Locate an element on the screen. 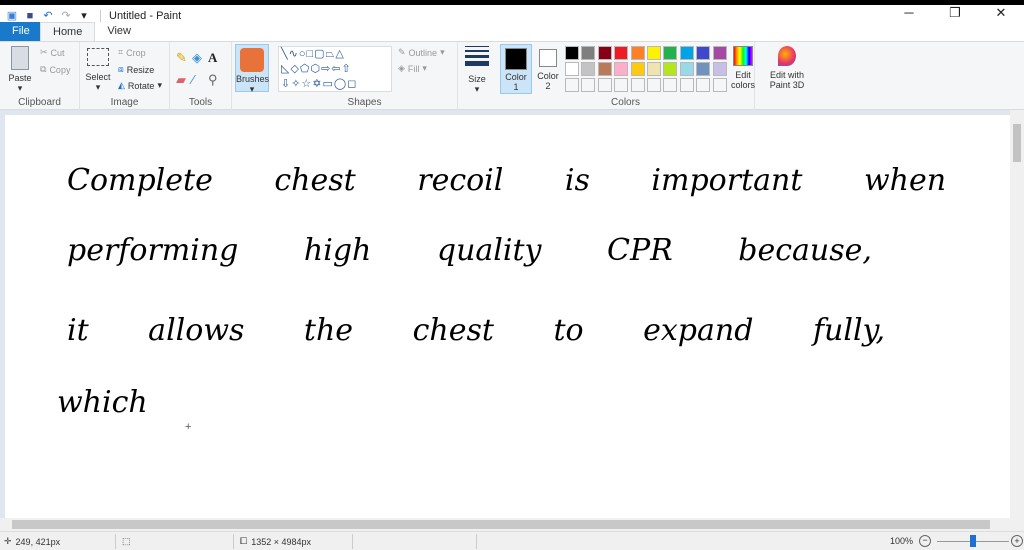  edit-colors-button: Edit colors is located at coordinates (743, 68).